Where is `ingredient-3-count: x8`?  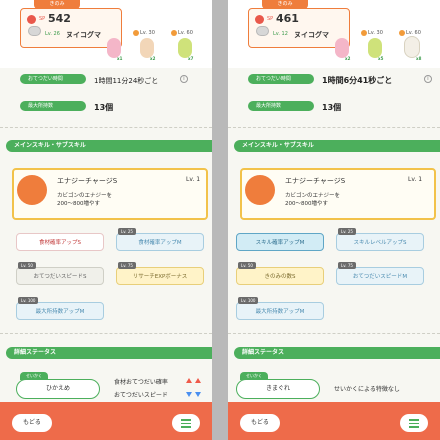 ingredient-3-count: x8 is located at coordinates (419, 58).